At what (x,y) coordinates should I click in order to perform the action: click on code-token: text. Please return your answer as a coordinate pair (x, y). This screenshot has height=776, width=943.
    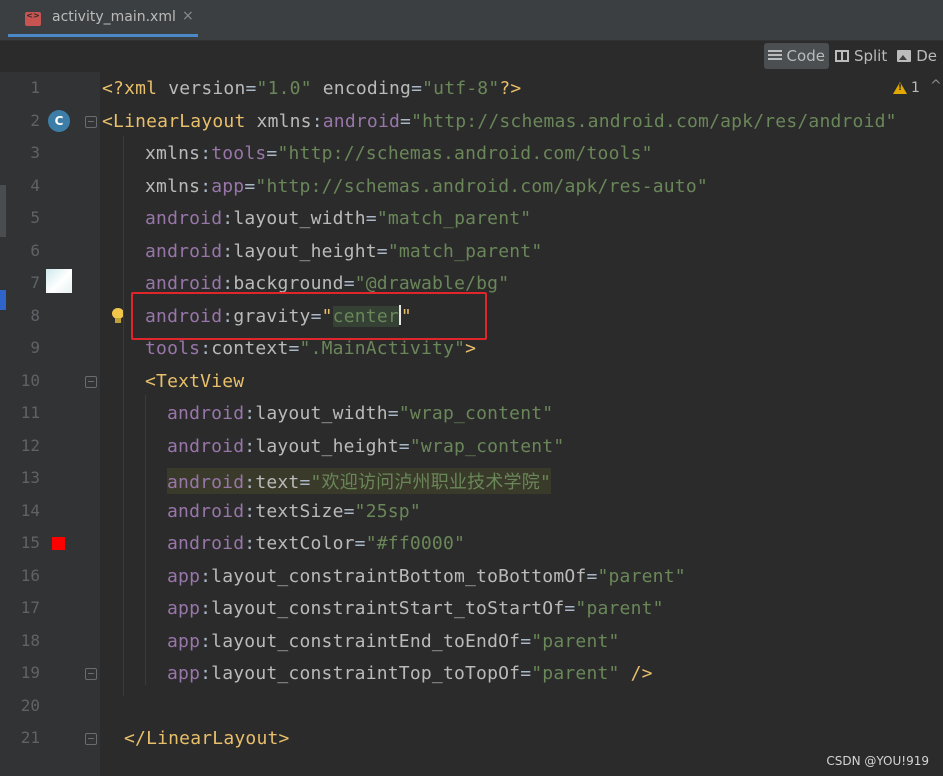
    Looking at the image, I should click on (277, 482).